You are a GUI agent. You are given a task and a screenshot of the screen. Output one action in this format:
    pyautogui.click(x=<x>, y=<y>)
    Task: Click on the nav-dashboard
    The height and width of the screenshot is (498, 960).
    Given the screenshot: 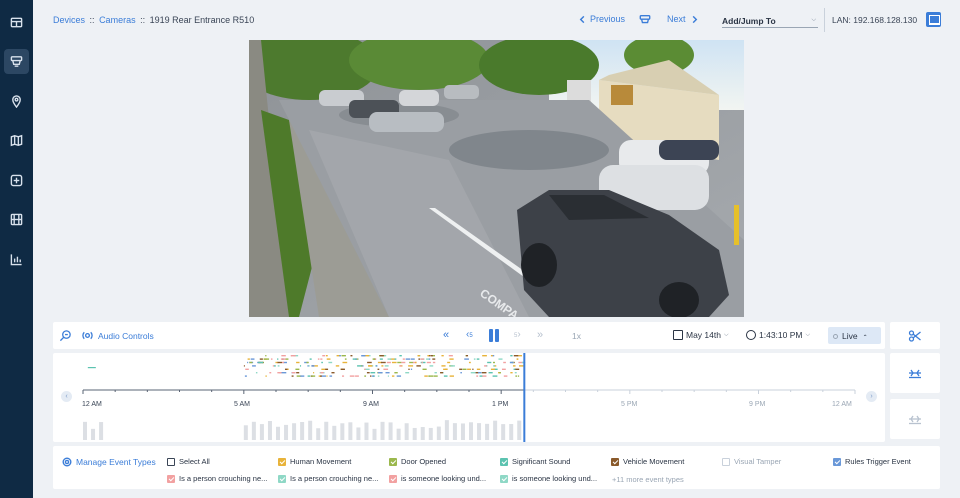 What is the action you would take?
    pyautogui.click(x=16, y=22)
    